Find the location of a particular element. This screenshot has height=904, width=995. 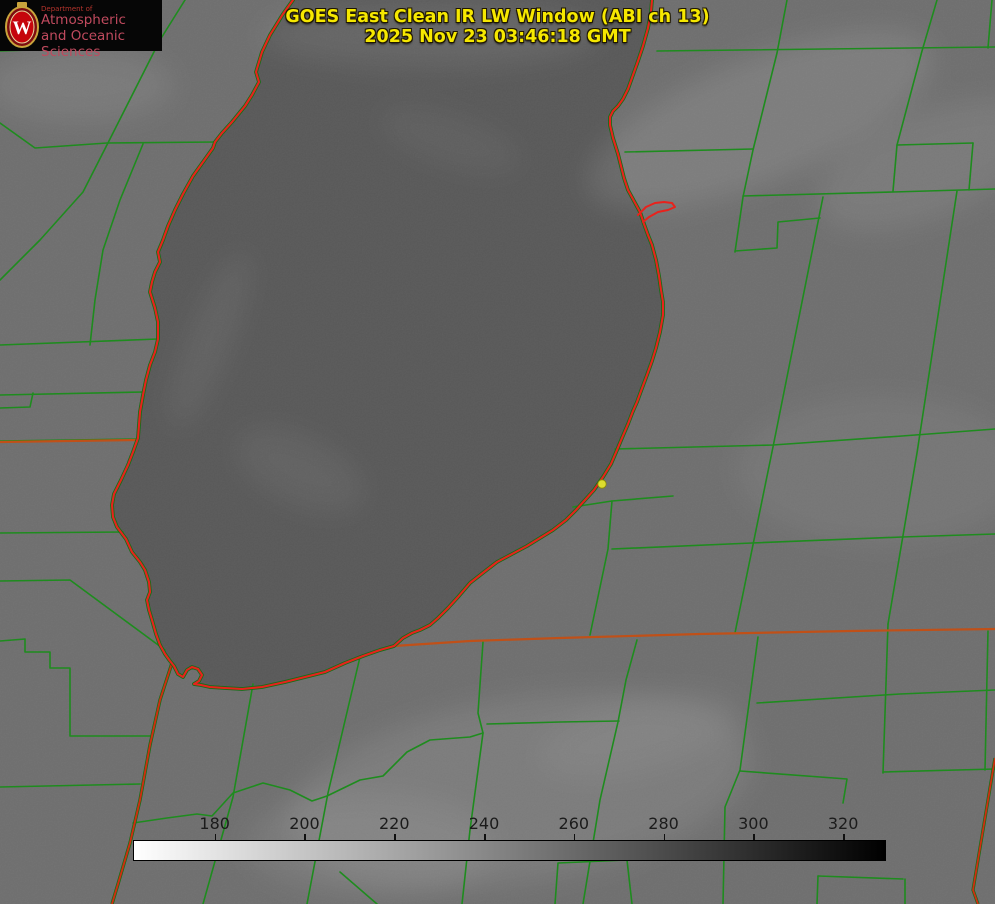

colorbar-tick-label: 200 is located at coordinates (304, 823).